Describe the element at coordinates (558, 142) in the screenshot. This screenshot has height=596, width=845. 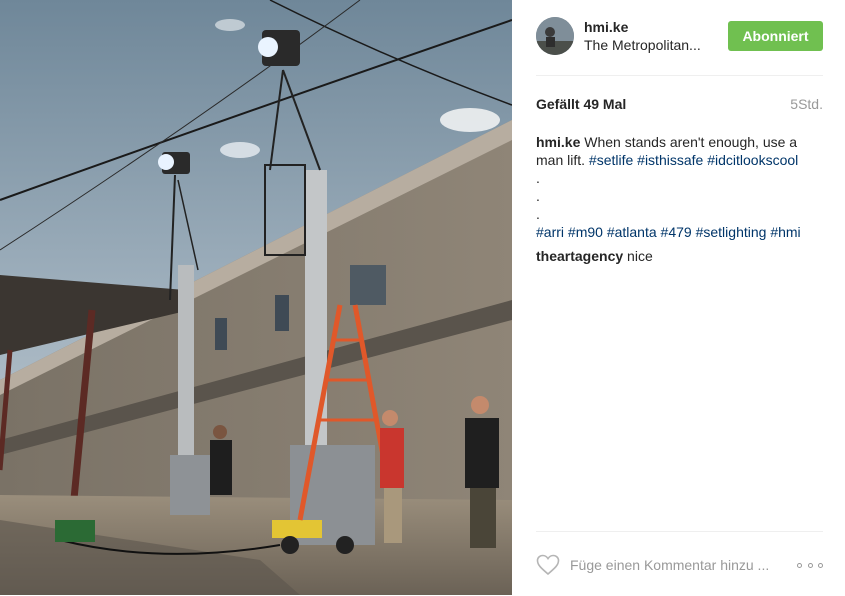
I see `caption-author-link: hmi.ke` at that location.